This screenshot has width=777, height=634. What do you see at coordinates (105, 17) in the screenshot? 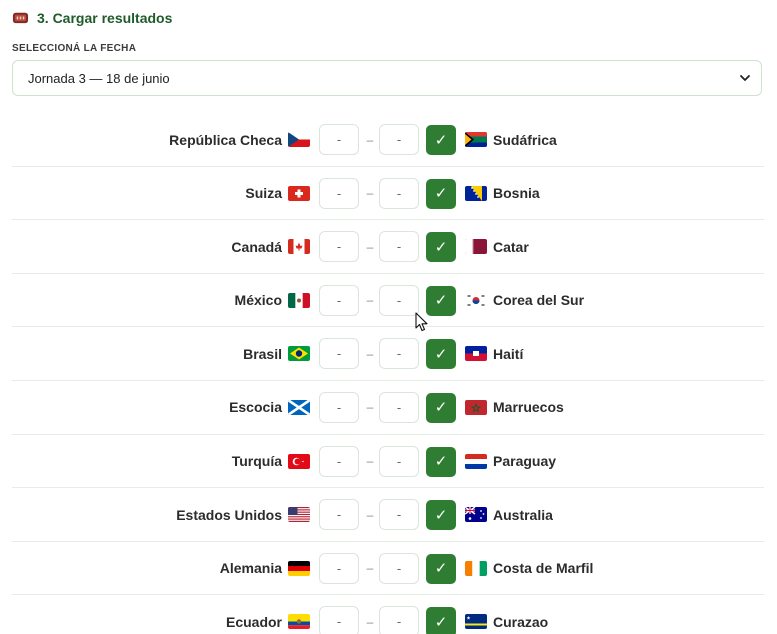
I see `section-title: 3. Cargar resultados` at bounding box center [105, 17].